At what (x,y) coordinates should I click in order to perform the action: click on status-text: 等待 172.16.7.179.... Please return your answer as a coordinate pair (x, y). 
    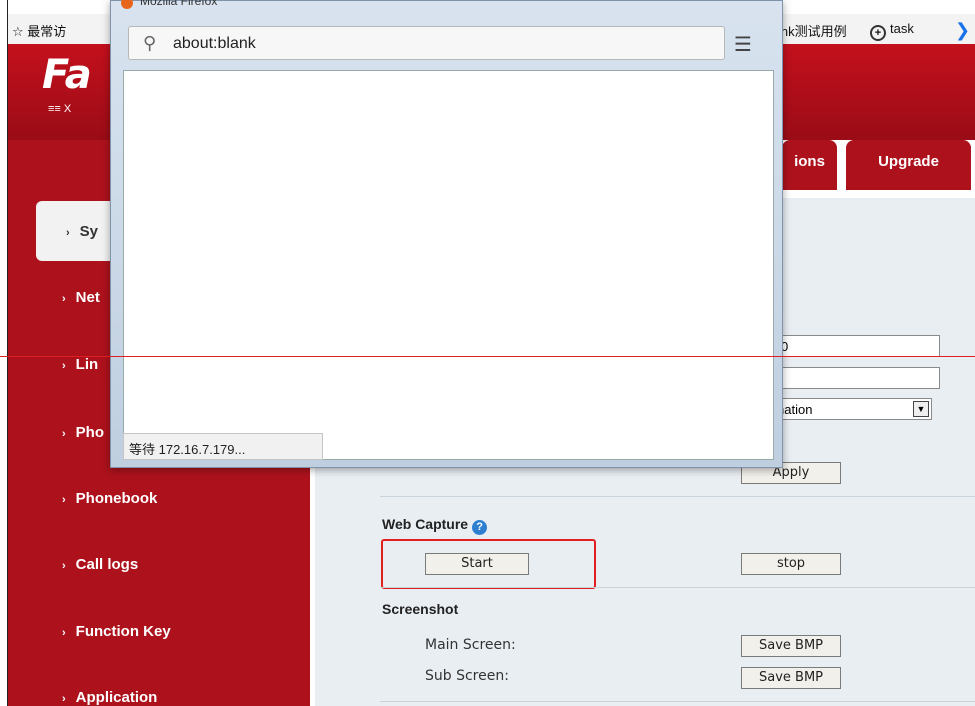
    Looking at the image, I should click on (223, 446).